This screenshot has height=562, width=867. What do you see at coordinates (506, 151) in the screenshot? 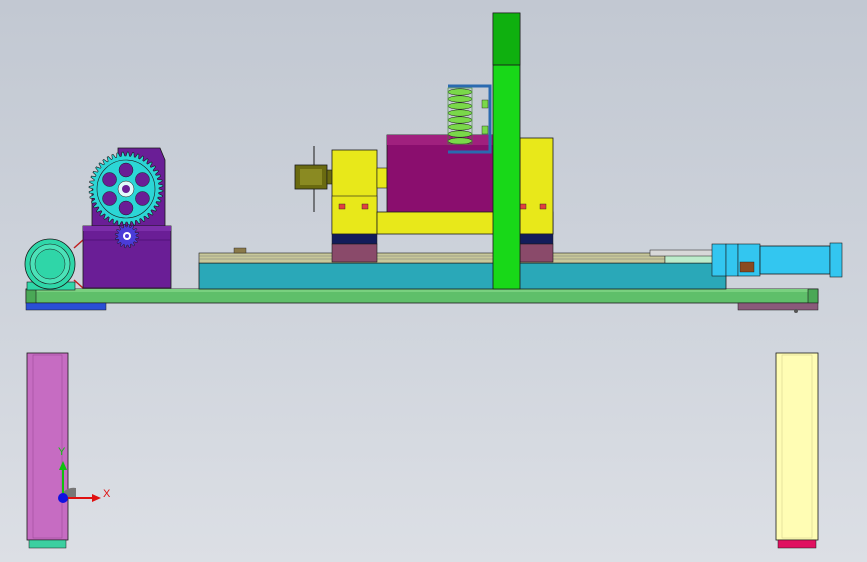
I see `vertical-column` at bounding box center [506, 151].